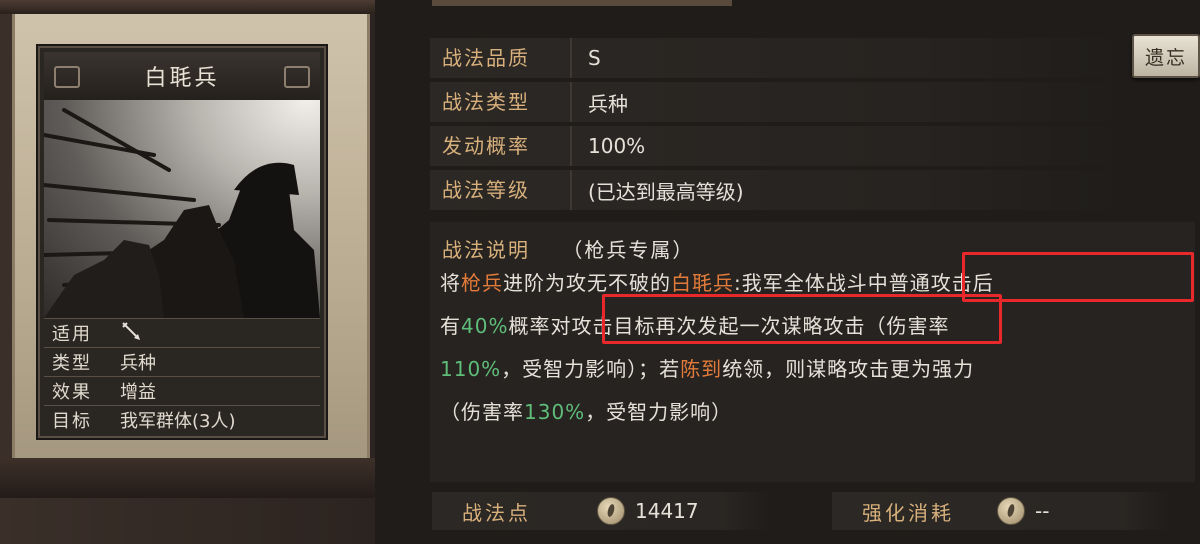 Image resolution: width=1200 pixels, height=544 pixels. I want to click on spearmen-silhouette-image, so click(182, 213).